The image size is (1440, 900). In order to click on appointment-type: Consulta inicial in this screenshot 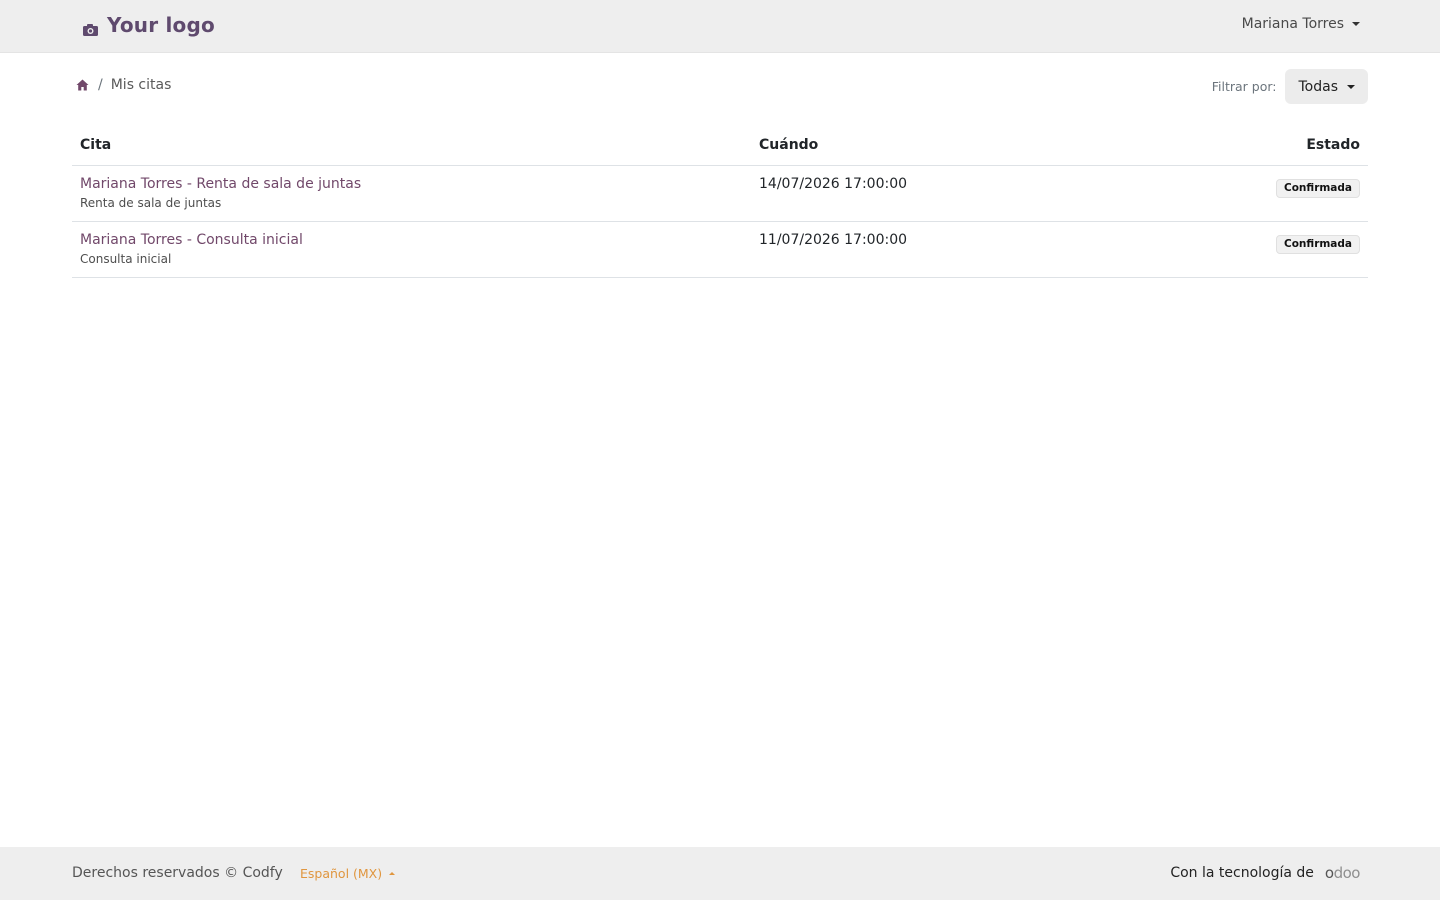, I will do `click(126, 259)`.